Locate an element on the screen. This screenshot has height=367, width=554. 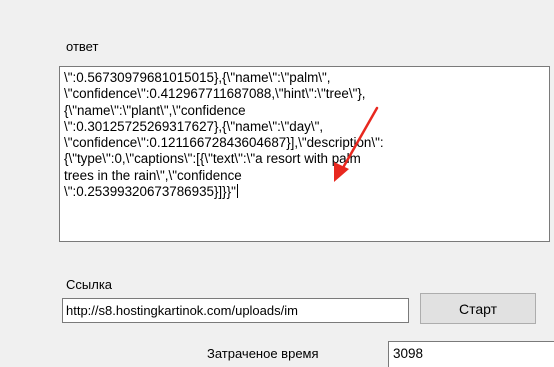
start-button: Старт is located at coordinates (478, 308).